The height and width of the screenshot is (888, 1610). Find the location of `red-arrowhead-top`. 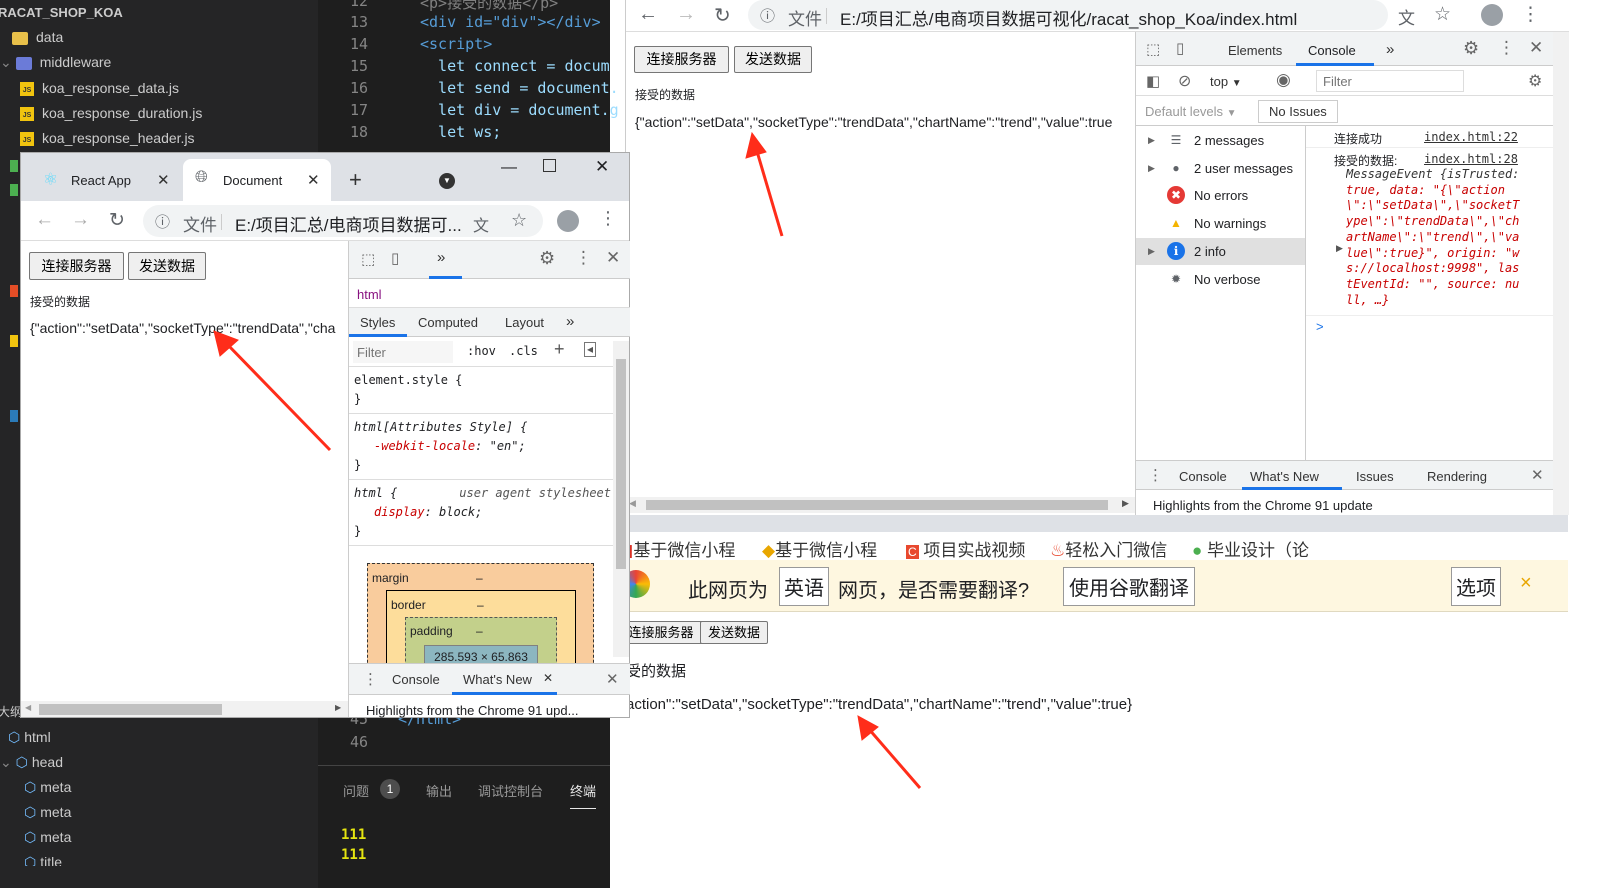

red-arrowhead-top is located at coordinates (756, 145).